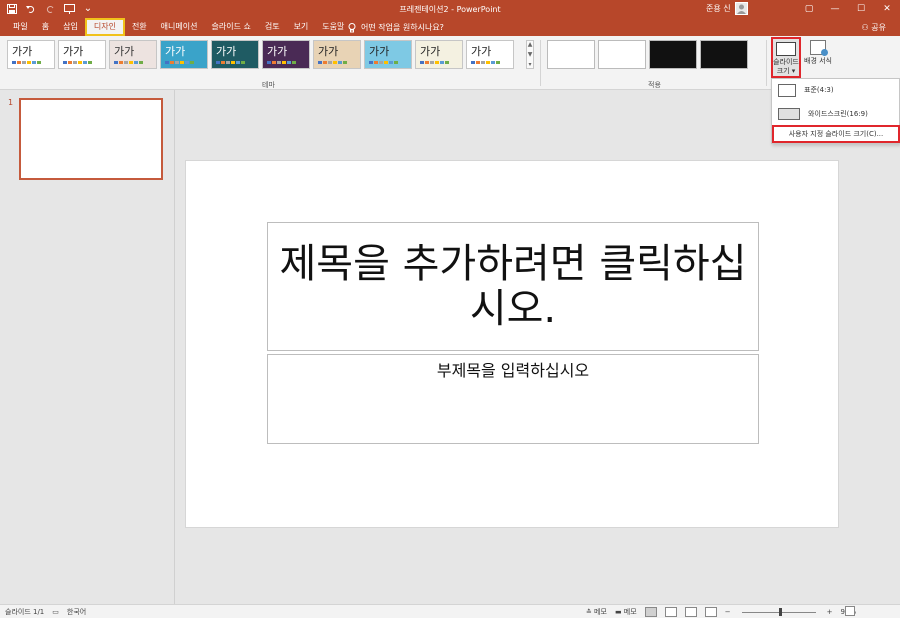 The image size is (900, 618). Describe the element at coordinates (835, 9) in the screenshot. I see `minimize-icon: —` at that location.